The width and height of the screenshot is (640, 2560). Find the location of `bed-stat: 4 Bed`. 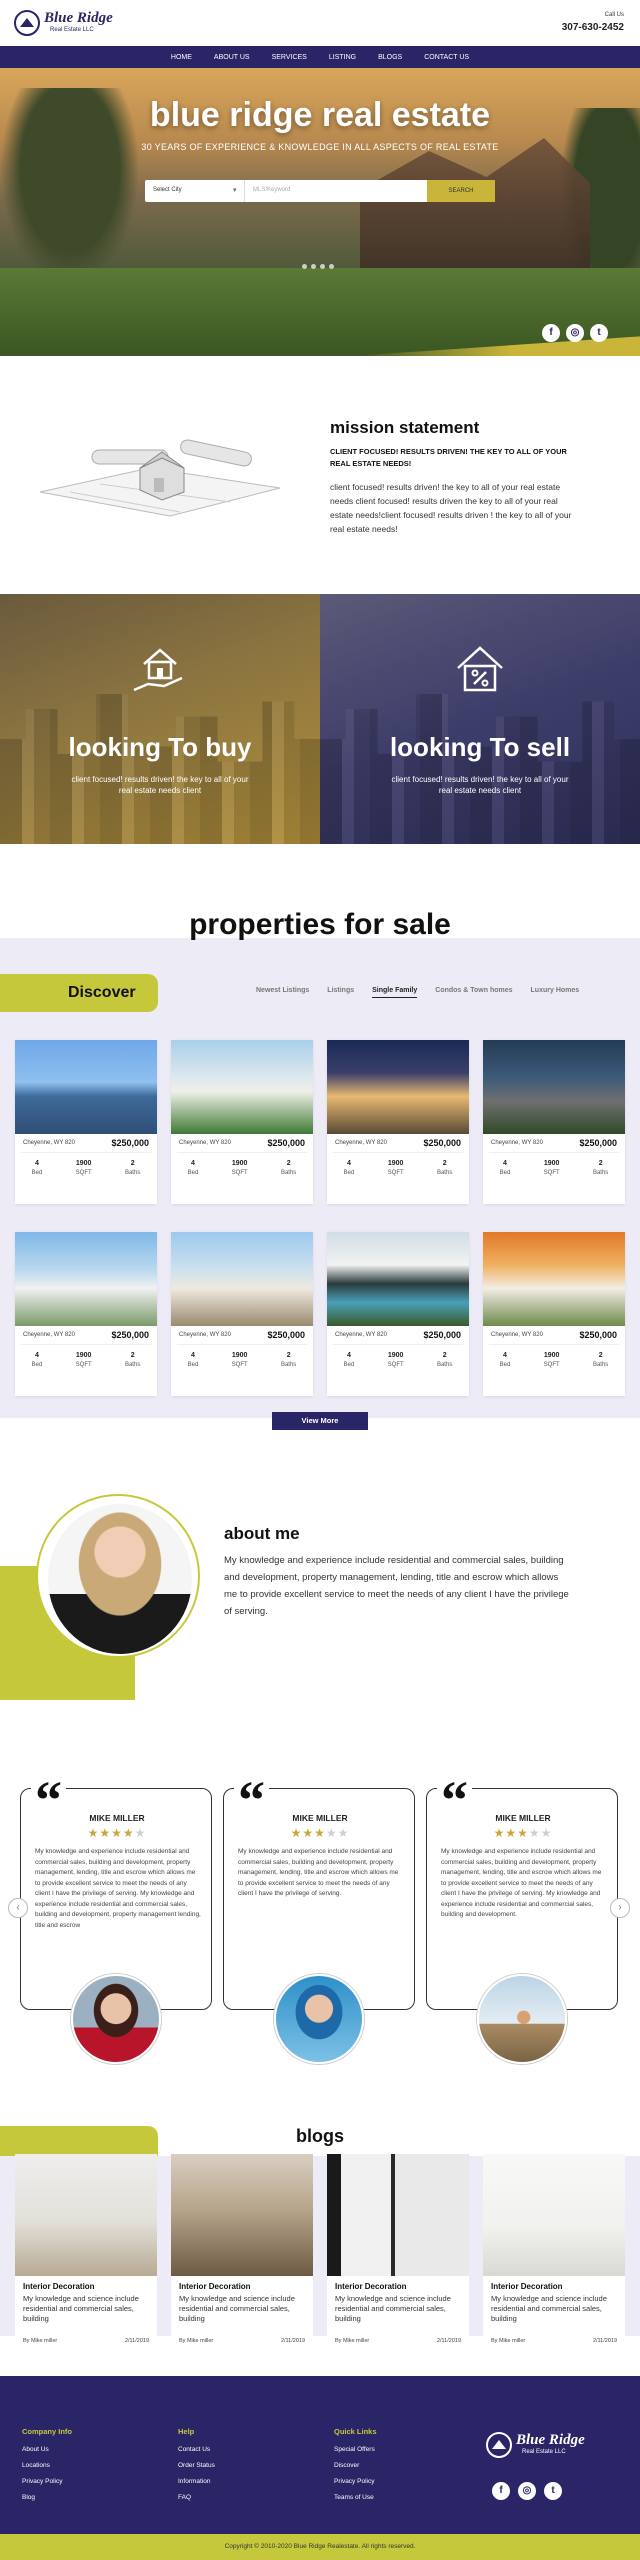

bed-stat: 4 Bed is located at coordinates (37, 1360).